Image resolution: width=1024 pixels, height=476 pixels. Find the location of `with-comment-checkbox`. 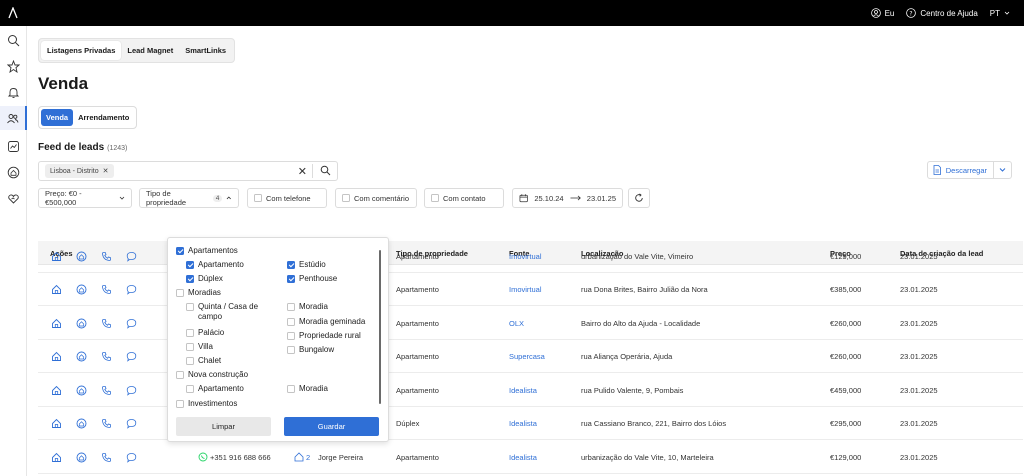

with-comment-checkbox is located at coordinates (346, 198).